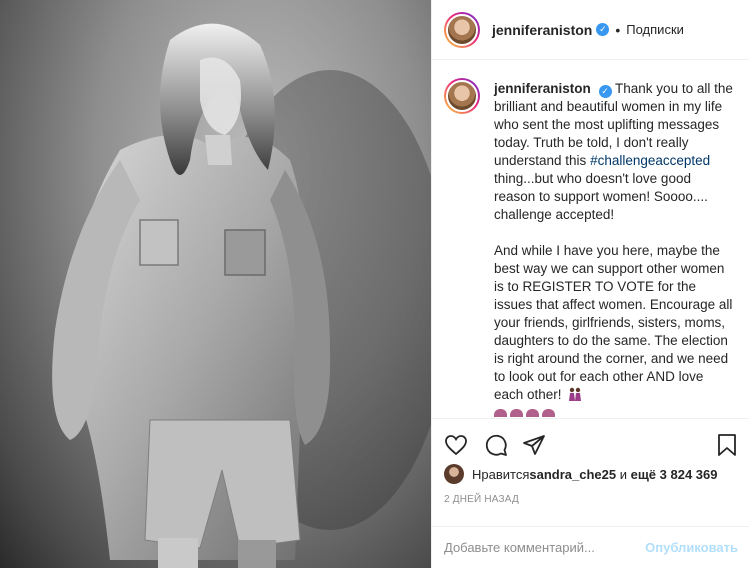 The height and width of the screenshot is (568, 749). I want to click on comment-box: Добавьте комментарий... Опубликовать, so click(590, 547).